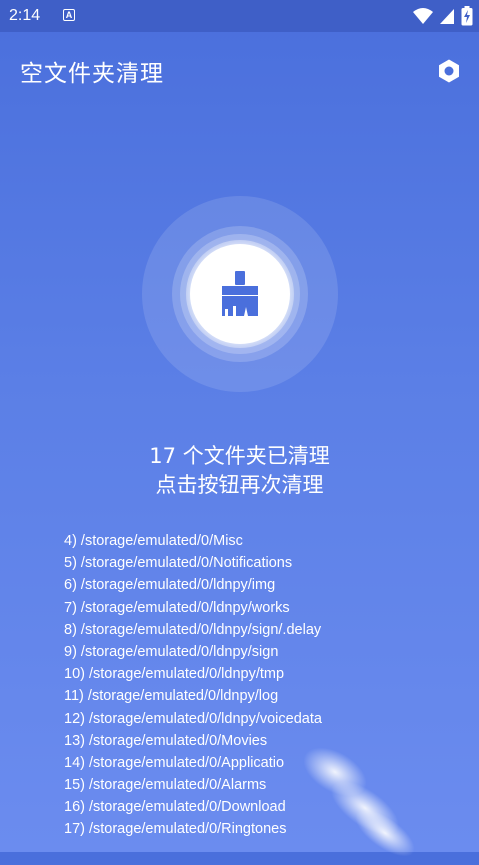  I want to click on clean-summary: 17 个文件夹已清理 点击按钮再次清理, so click(239, 471).